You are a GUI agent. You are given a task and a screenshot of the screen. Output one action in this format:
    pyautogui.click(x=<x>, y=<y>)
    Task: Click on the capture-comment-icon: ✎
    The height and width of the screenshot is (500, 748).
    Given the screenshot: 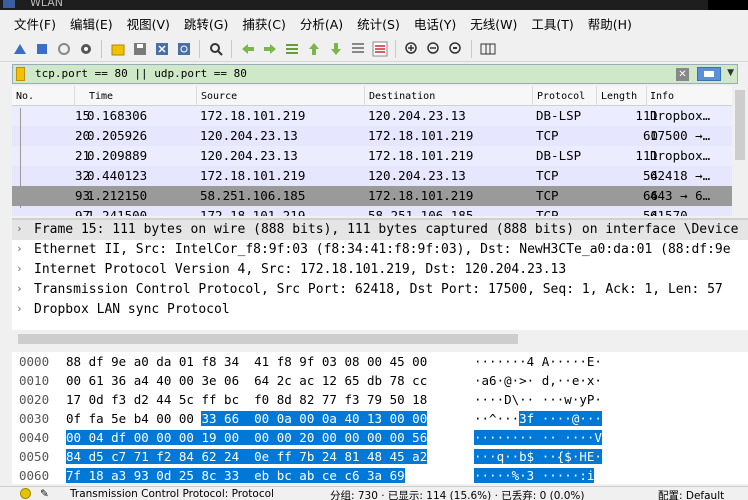 What is the action you would take?
    pyautogui.click(x=46, y=494)
    